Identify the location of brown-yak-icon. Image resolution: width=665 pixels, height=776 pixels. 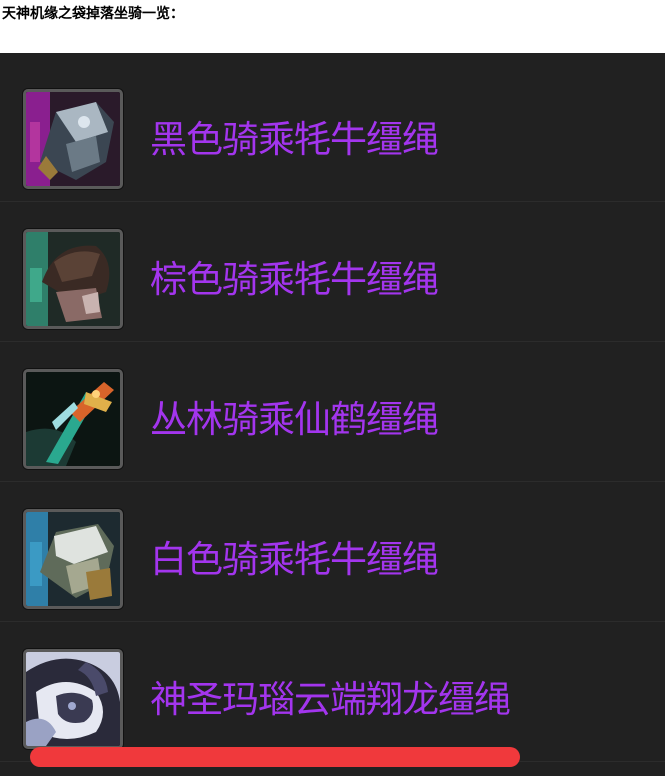
(73, 279).